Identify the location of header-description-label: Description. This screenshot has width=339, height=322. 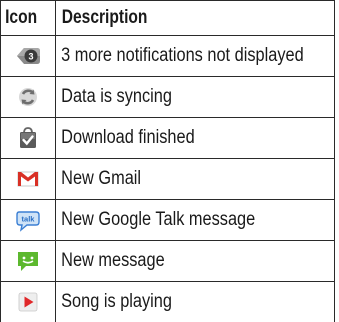
(101, 18).